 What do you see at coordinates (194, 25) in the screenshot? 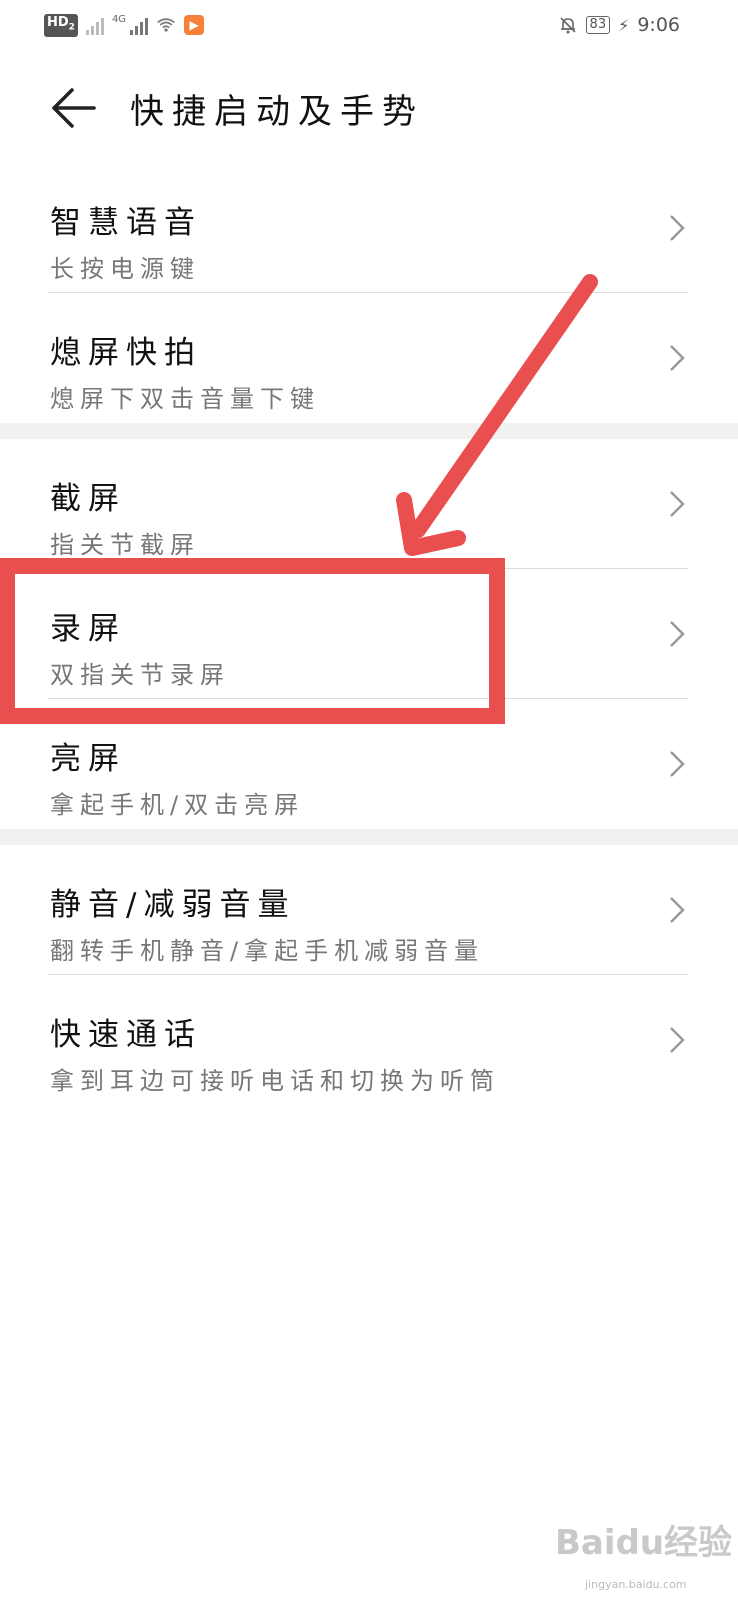
I see `video-app-icon: ▶` at bounding box center [194, 25].